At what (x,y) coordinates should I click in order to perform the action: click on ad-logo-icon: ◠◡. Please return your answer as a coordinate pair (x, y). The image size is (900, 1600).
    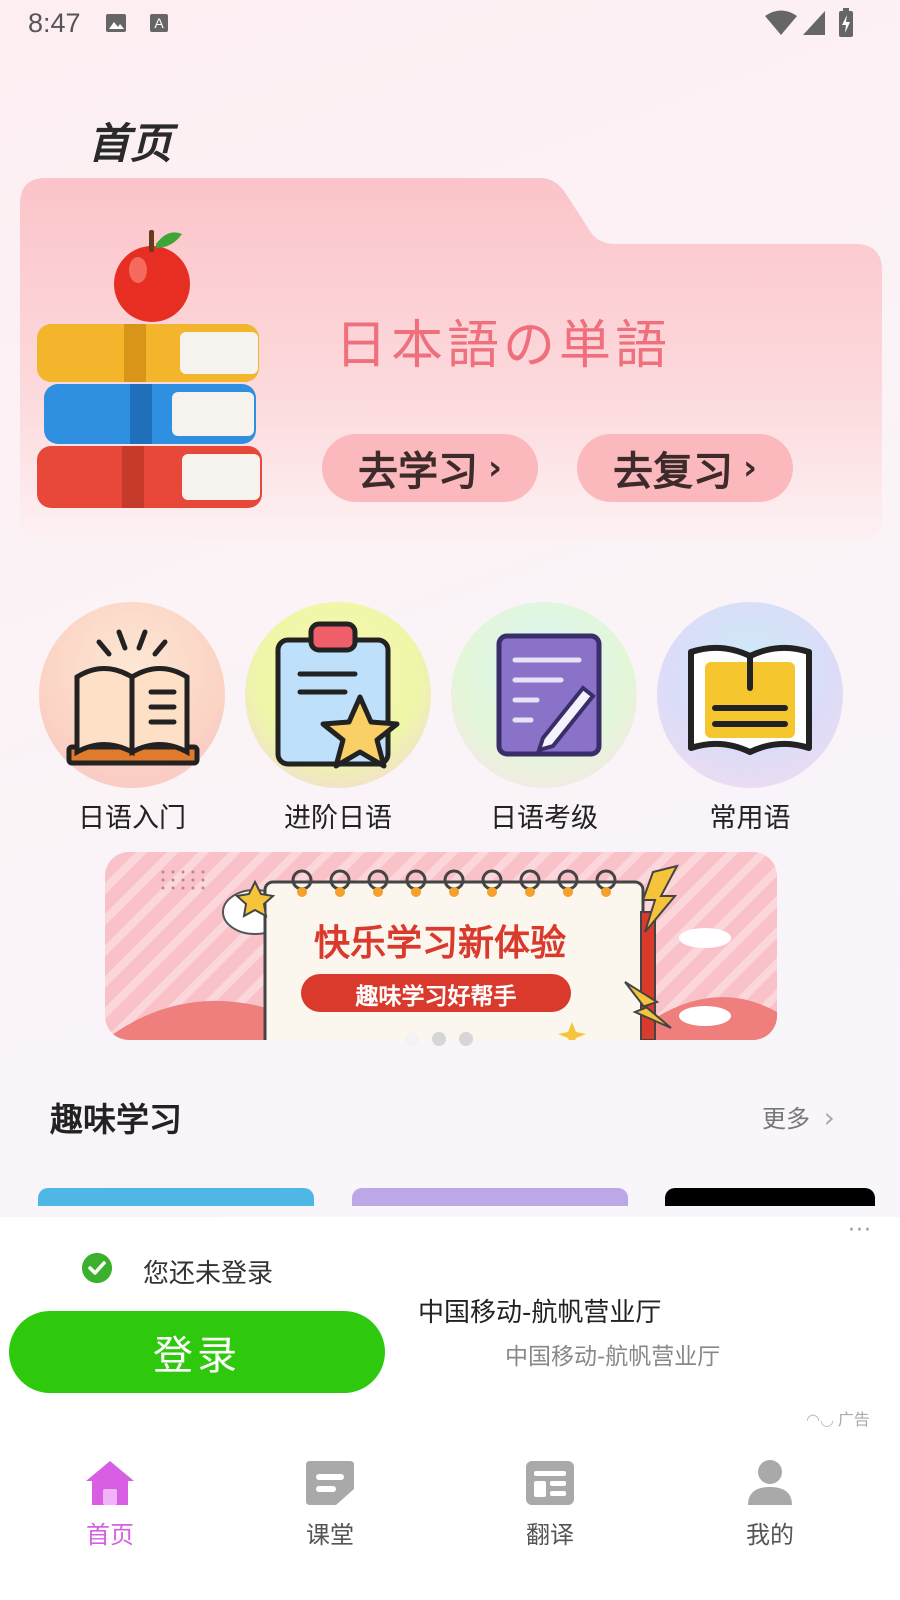
    Looking at the image, I should click on (820, 1419).